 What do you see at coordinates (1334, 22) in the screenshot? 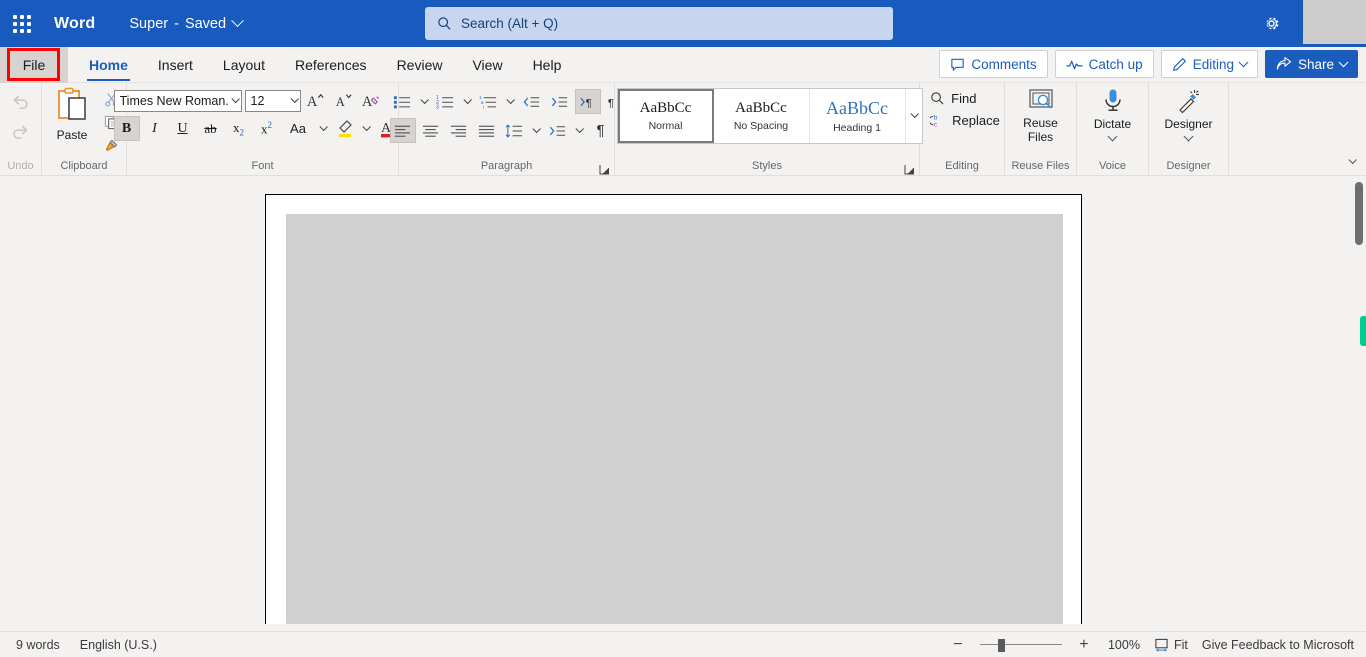
I see `account-avatar` at bounding box center [1334, 22].